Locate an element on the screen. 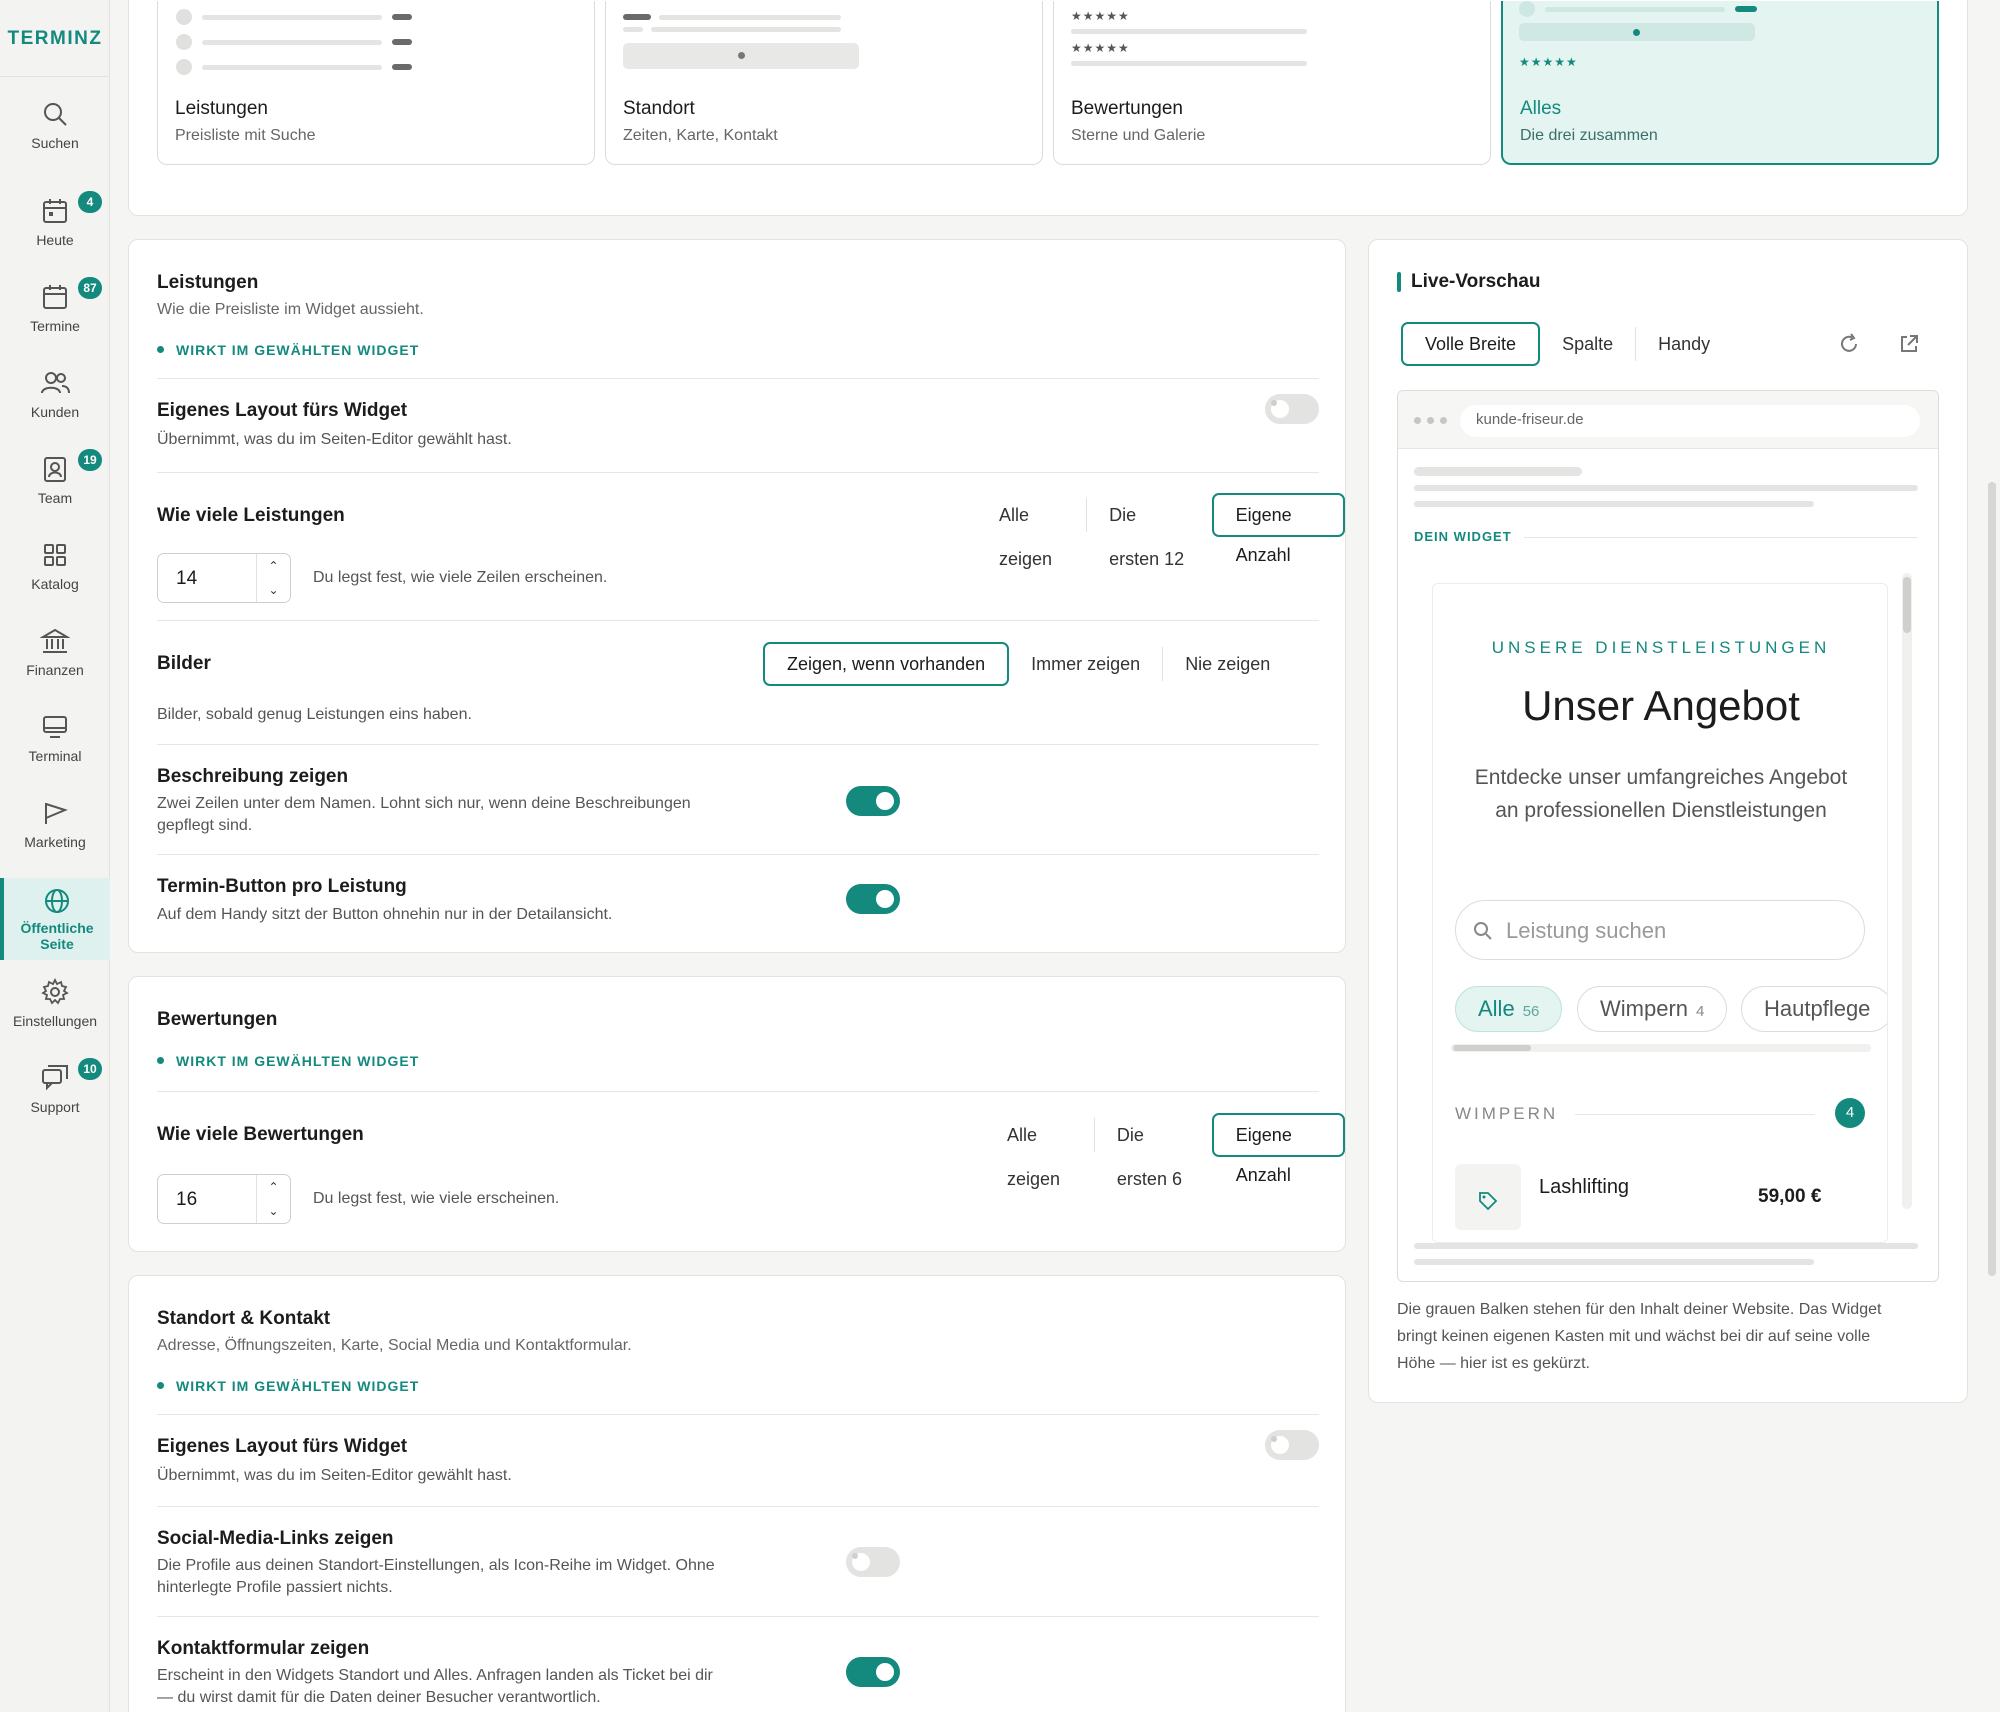 Image resolution: width=2000 pixels, height=1712 pixels. globe-icon is located at coordinates (57, 901).